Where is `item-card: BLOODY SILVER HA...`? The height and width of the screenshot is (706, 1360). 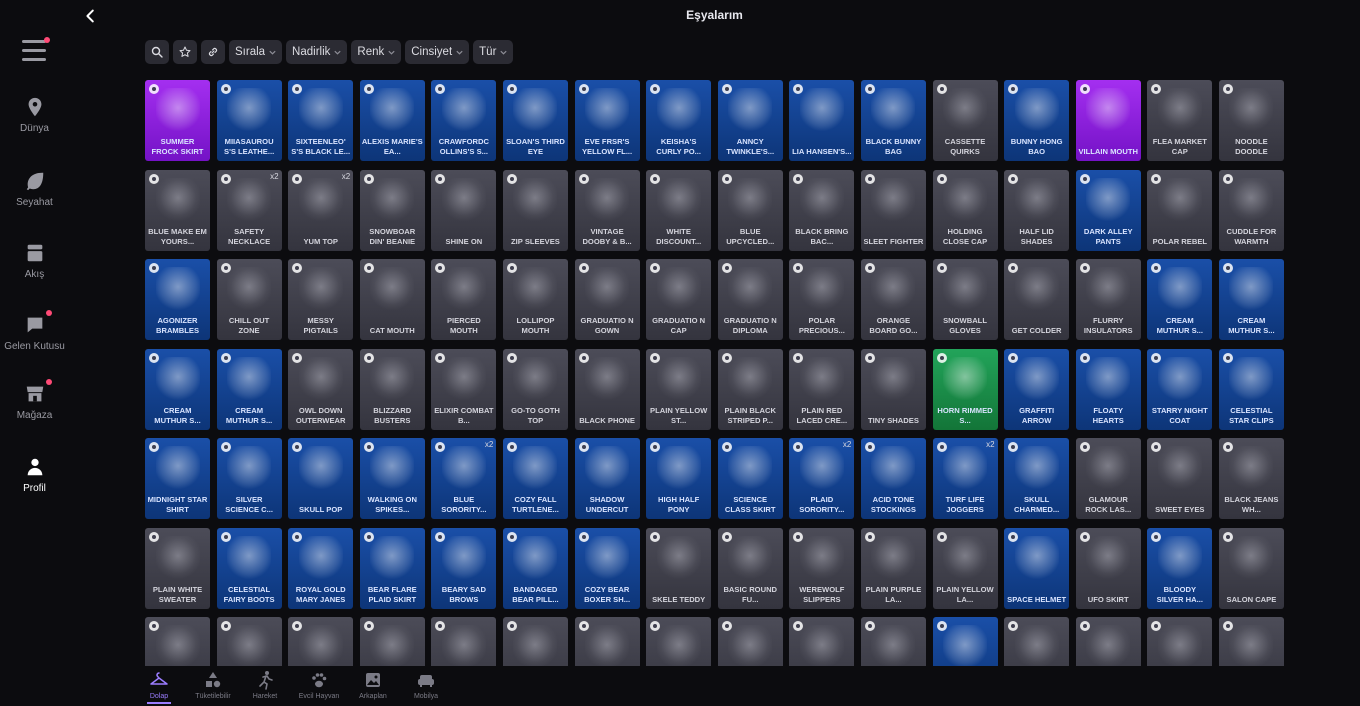
item-card: BLOODY SILVER HA... is located at coordinates (1180, 568).